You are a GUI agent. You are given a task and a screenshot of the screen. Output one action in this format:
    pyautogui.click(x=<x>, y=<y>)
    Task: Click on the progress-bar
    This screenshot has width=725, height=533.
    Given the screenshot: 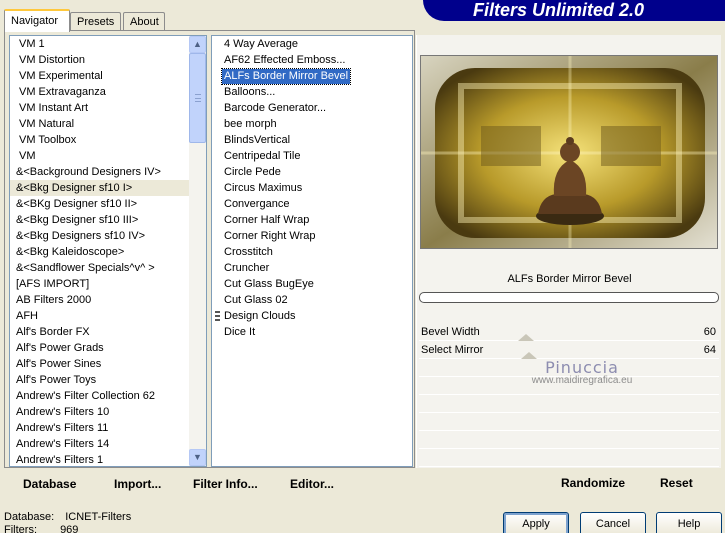 What is the action you would take?
    pyautogui.click(x=569, y=297)
    